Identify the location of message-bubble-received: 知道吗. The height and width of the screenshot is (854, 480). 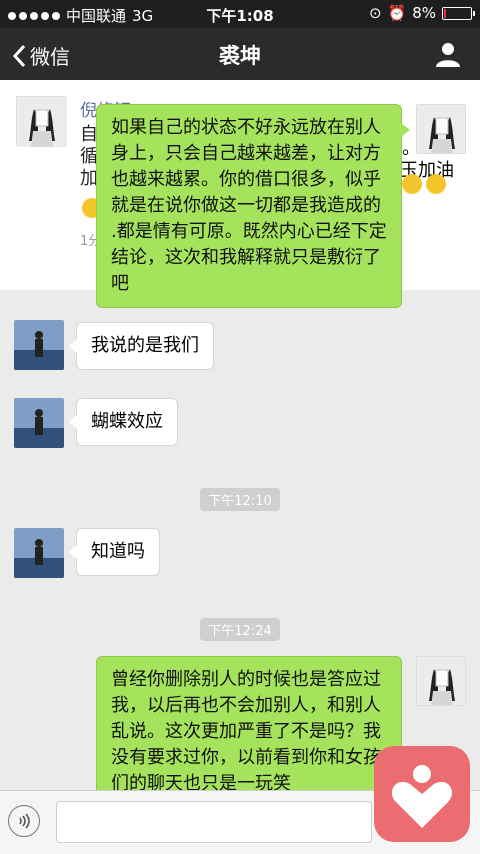
(114, 552).